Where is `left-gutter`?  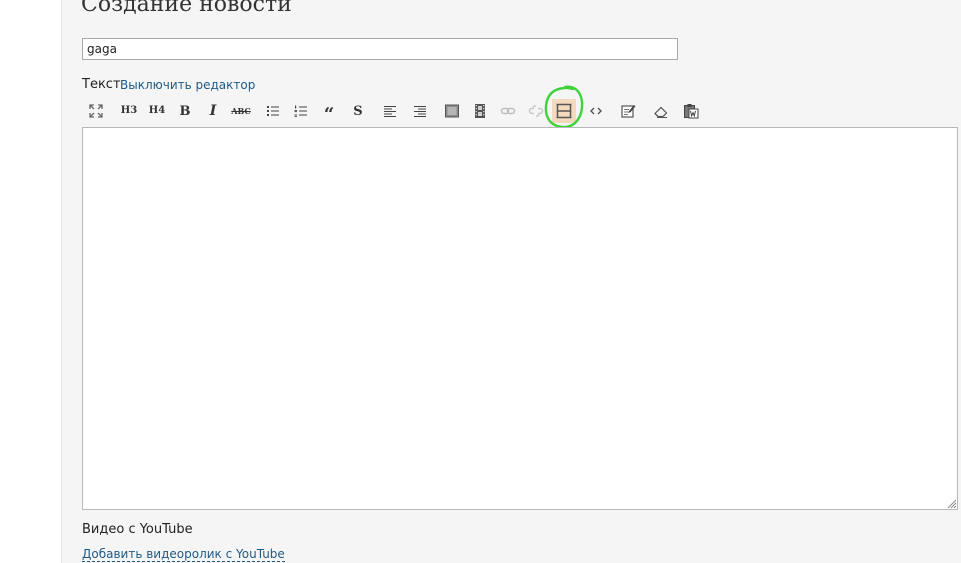
left-gutter is located at coordinates (30, 281).